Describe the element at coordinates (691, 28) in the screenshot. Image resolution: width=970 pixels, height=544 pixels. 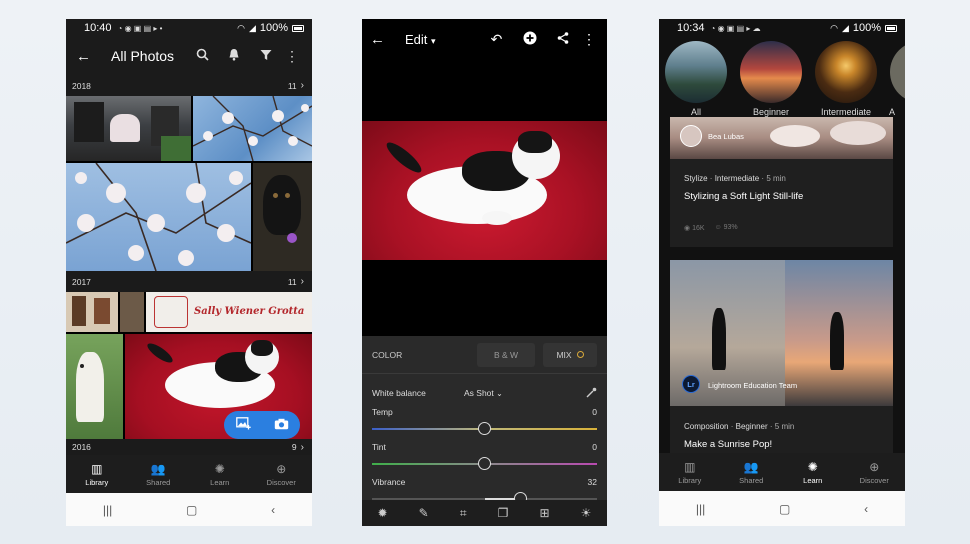
I see `status-time: 10:34` at that location.